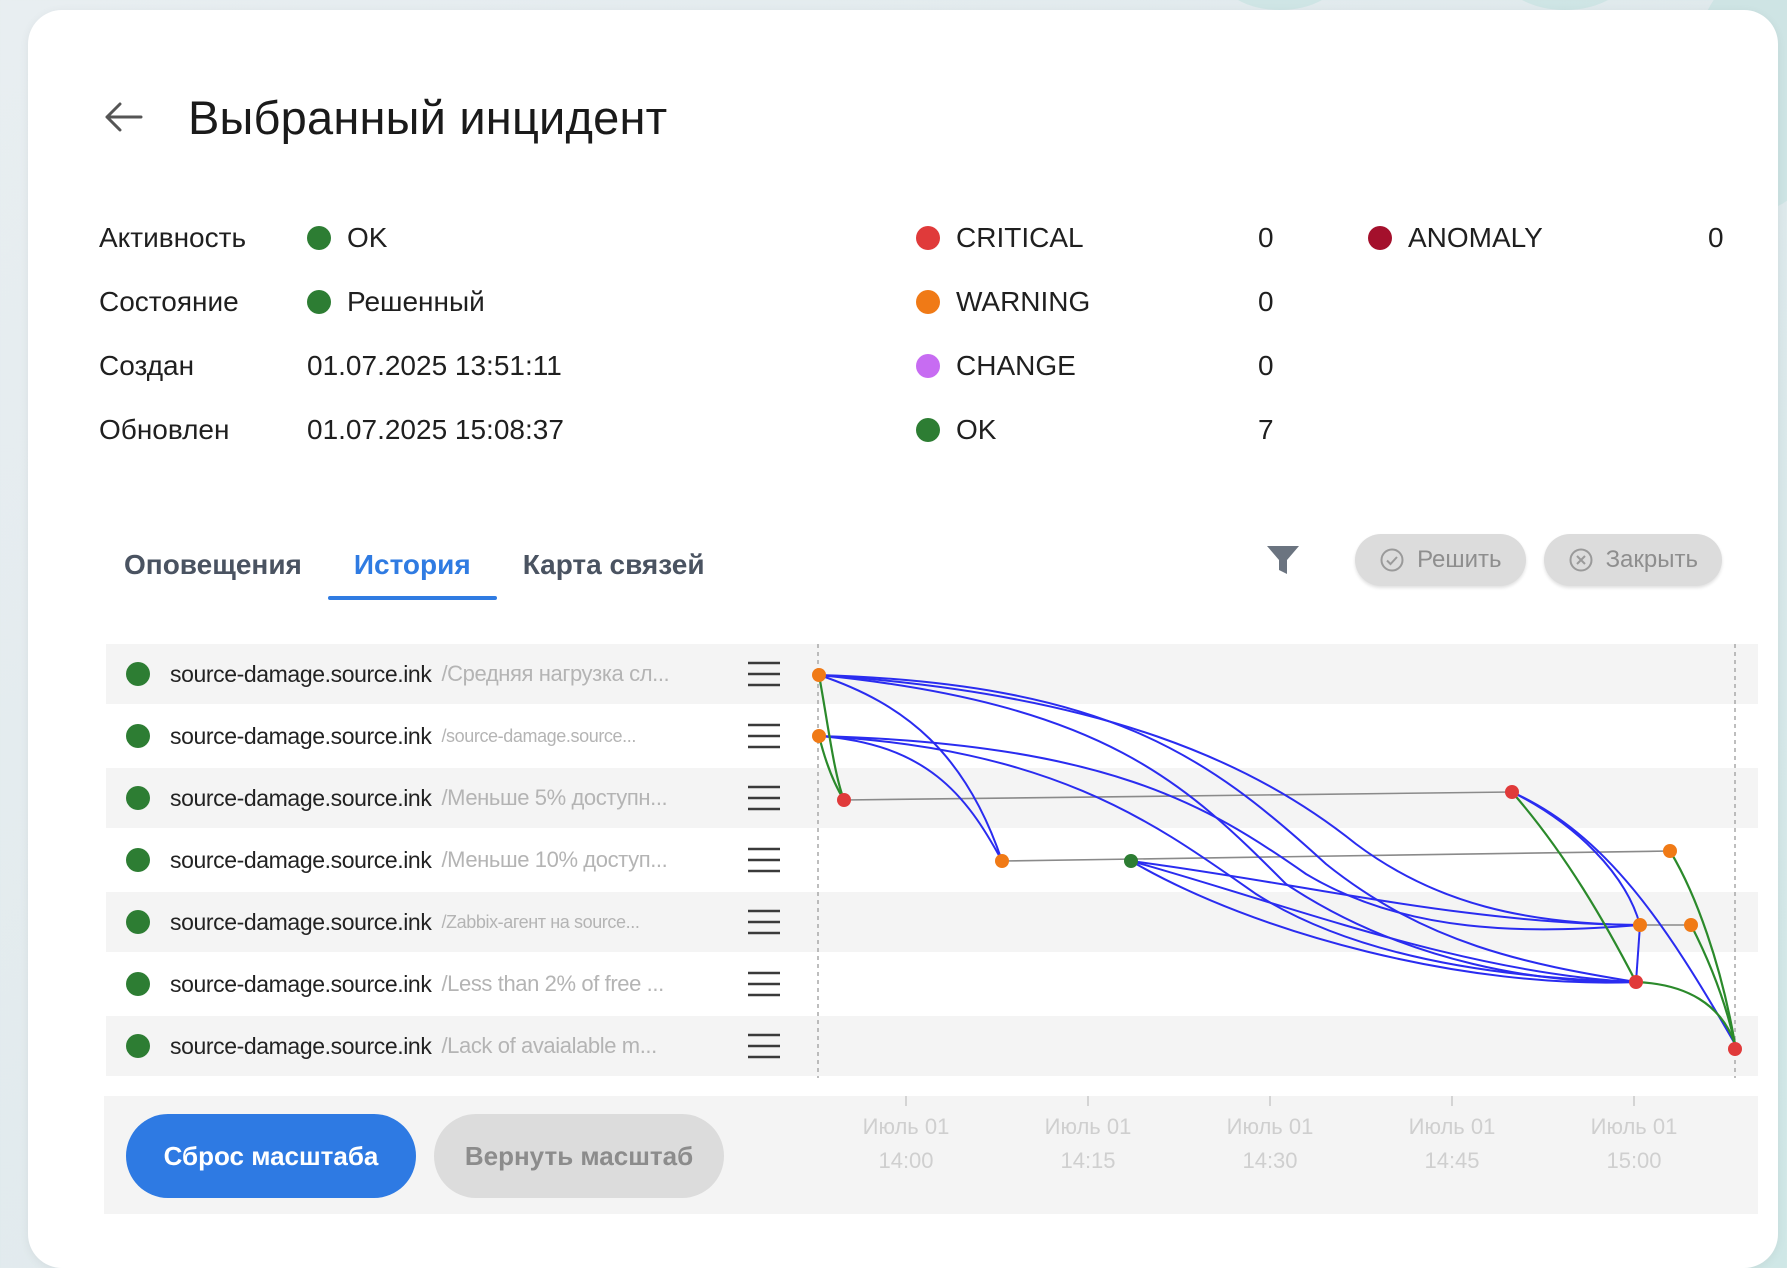 Image resolution: width=1787 pixels, height=1268 pixels. What do you see at coordinates (1452, 1144) in the screenshot?
I see `tick-label: Июль 01 14:45` at bounding box center [1452, 1144].